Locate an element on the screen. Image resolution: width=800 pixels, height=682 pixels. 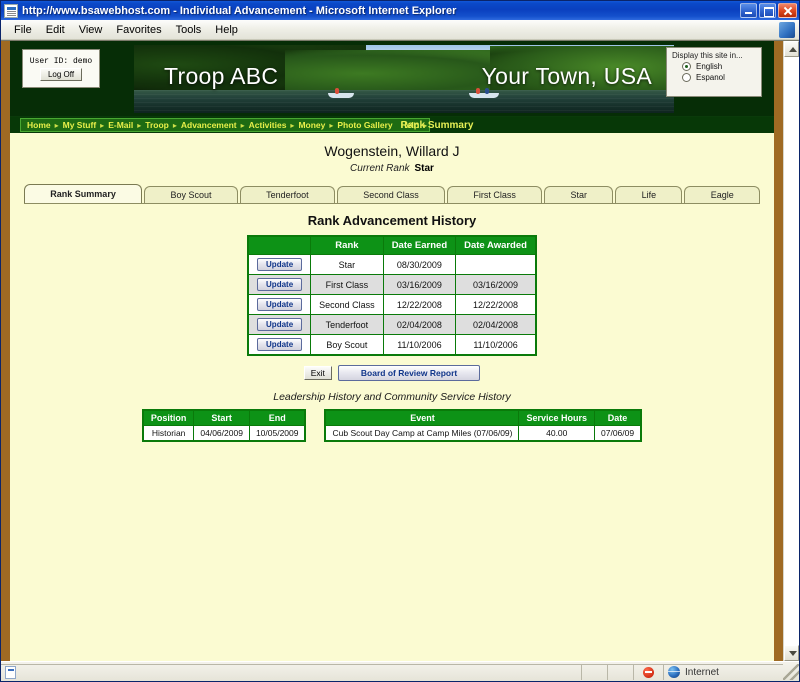
window-controls is located at coordinates (768, 10).